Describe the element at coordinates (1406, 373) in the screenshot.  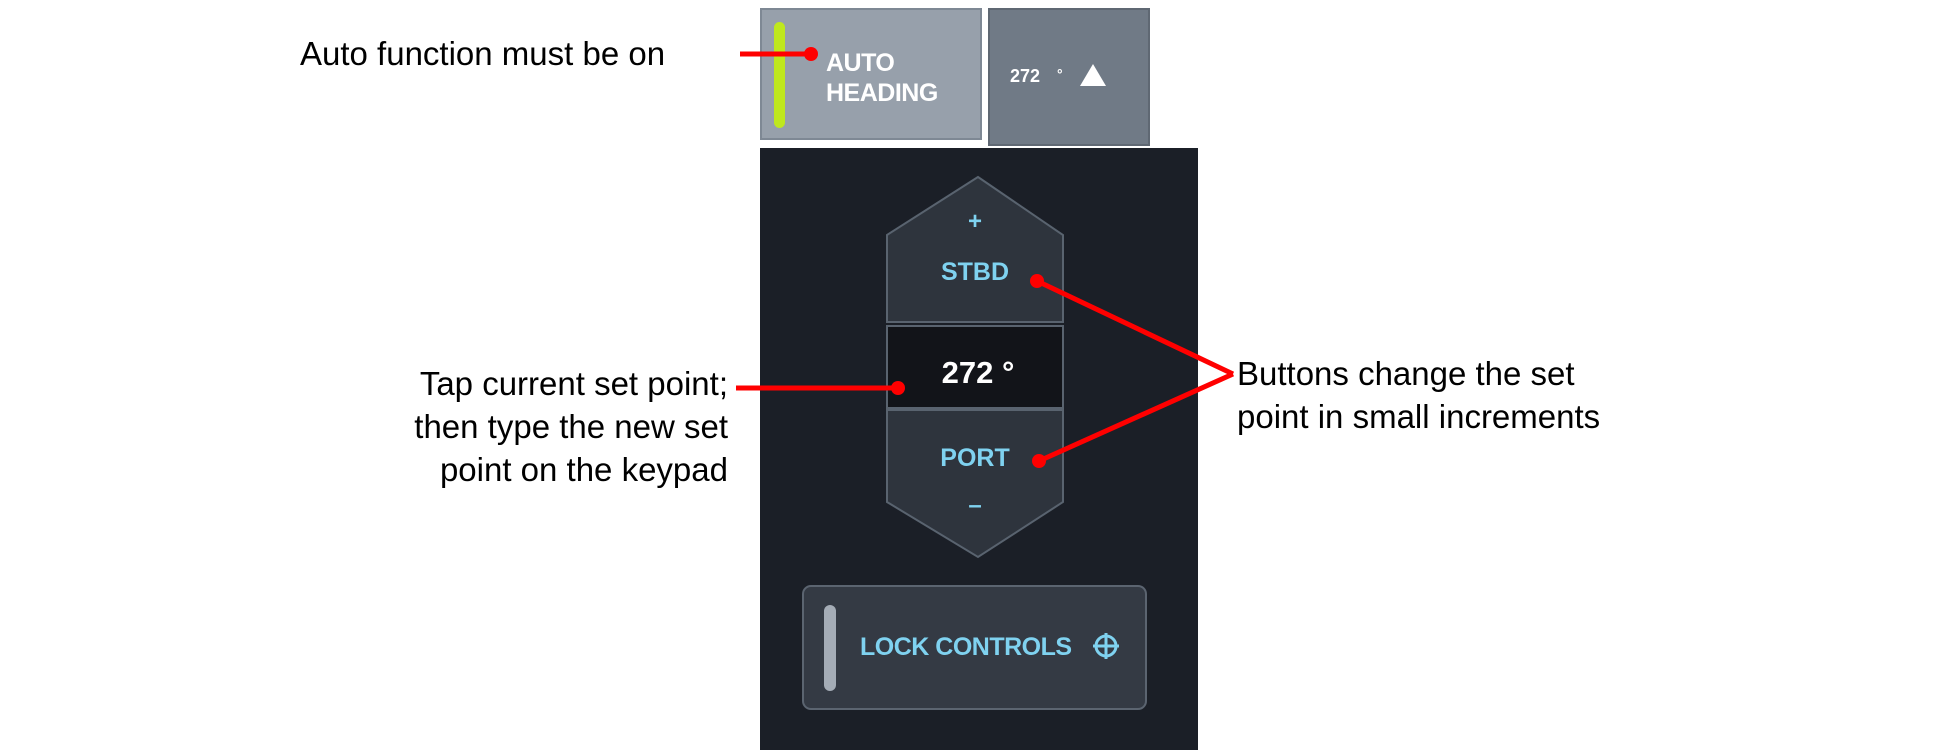
I see `buttons-note-line1: Buttons change the set` at that location.